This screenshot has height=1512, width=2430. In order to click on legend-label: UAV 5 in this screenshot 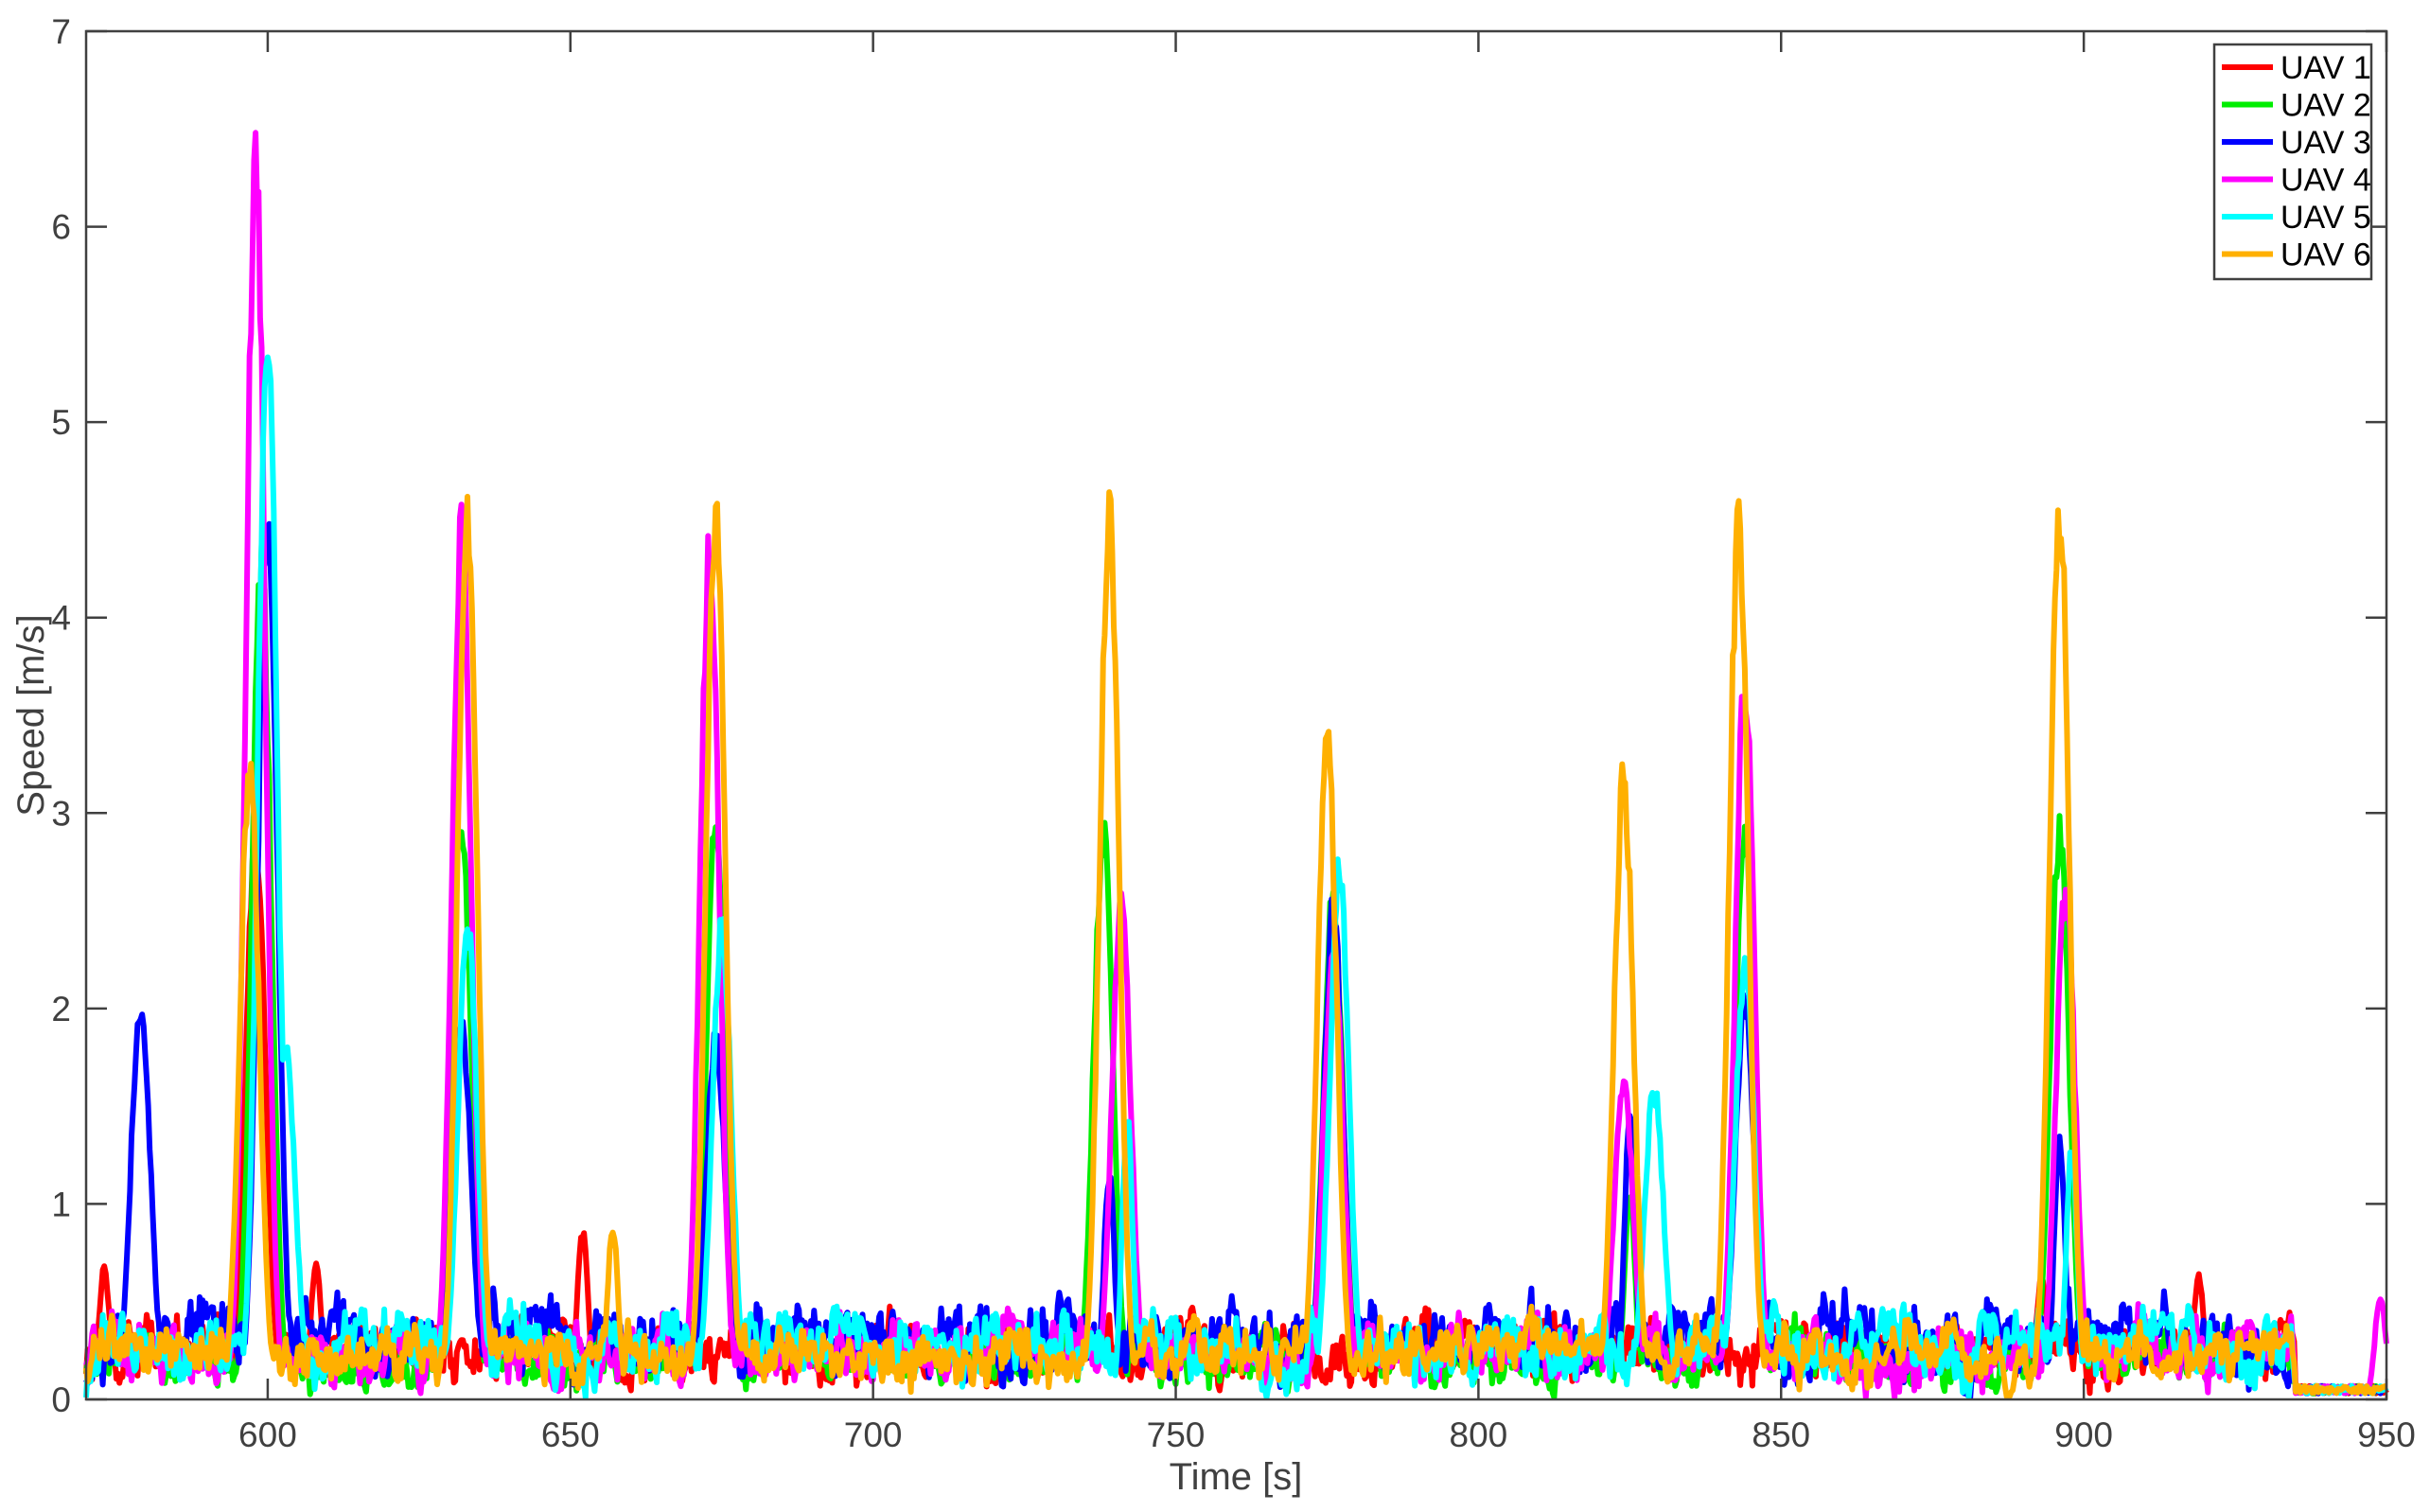, I will do `click(2325, 218)`.